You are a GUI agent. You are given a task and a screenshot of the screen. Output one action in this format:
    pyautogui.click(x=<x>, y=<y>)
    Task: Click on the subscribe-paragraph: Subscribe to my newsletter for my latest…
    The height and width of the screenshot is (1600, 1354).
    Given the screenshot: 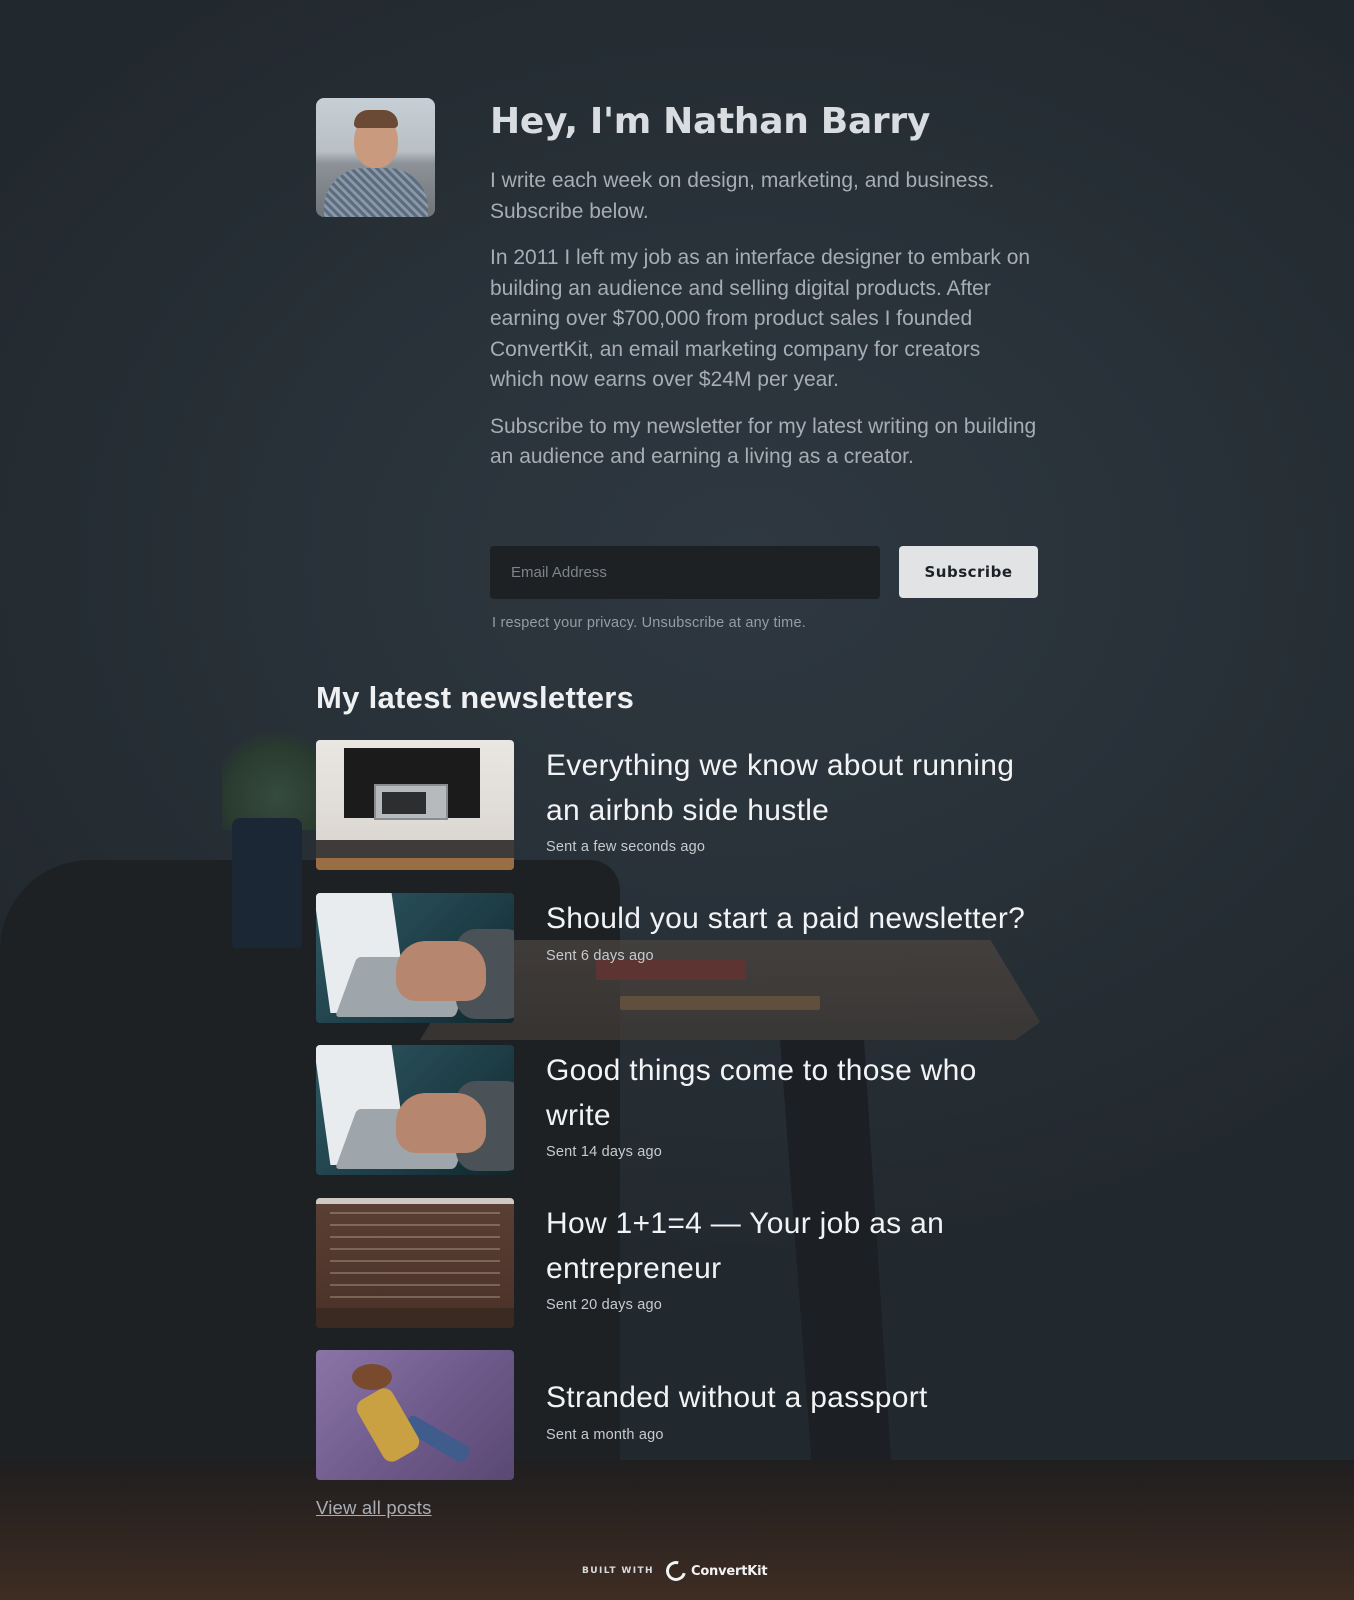 What is the action you would take?
    pyautogui.click(x=763, y=441)
    